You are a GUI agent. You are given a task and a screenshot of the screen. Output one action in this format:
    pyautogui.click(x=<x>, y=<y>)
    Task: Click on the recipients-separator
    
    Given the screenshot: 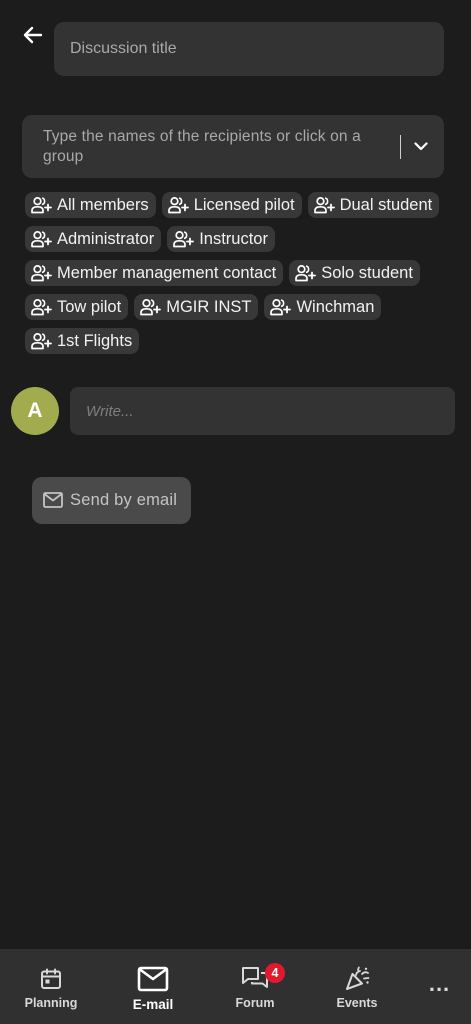 What is the action you would take?
    pyautogui.click(x=400, y=146)
    